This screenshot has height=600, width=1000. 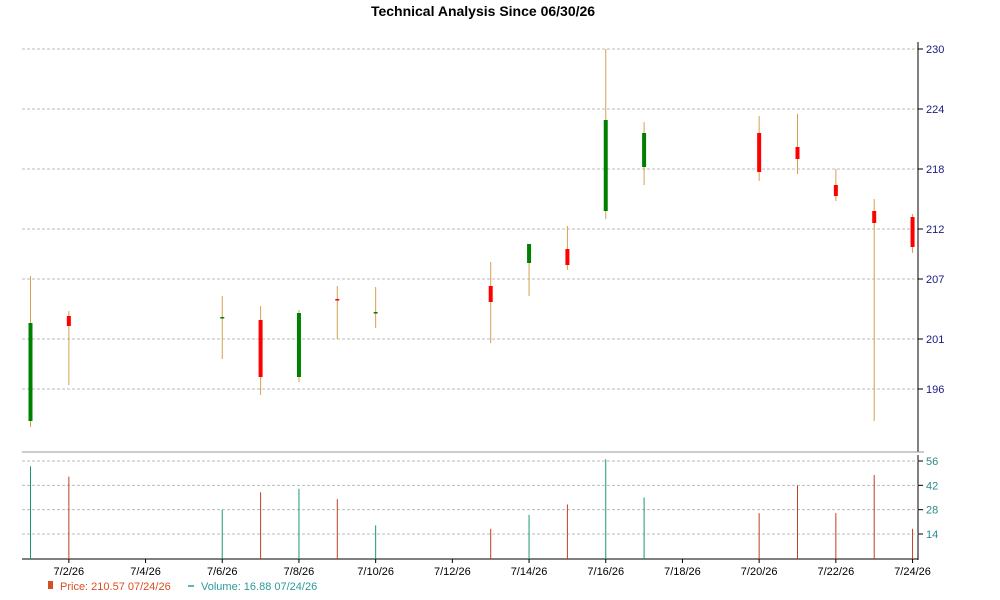 What do you see at coordinates (259, 587) in the screenshot?
I see `legend-volume-label: Volume: 16.88 07/24/26` at bounding box center [259, 587].